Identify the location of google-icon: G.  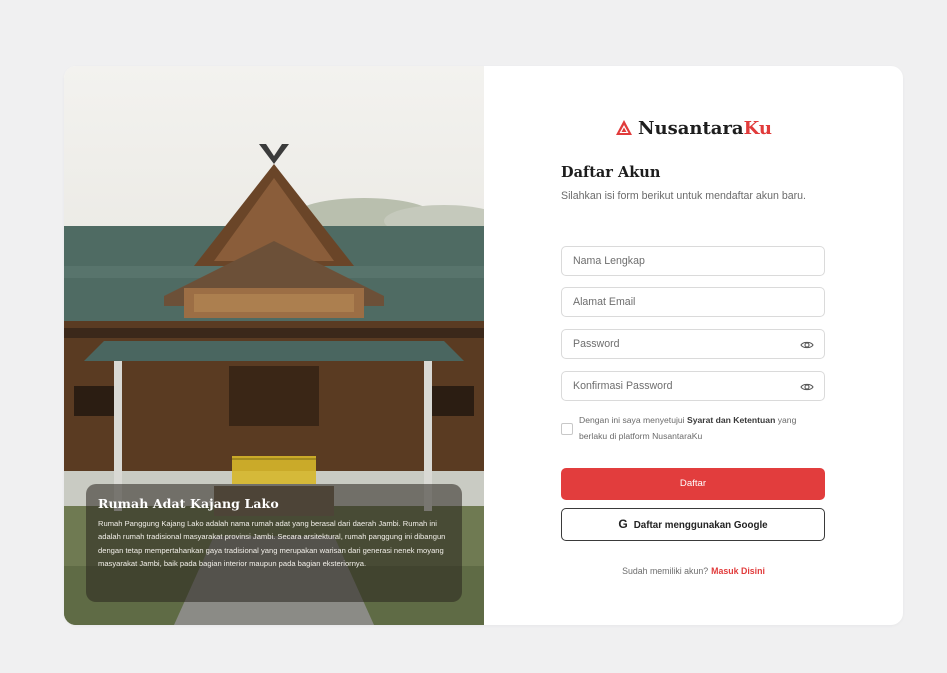
(623, 524).